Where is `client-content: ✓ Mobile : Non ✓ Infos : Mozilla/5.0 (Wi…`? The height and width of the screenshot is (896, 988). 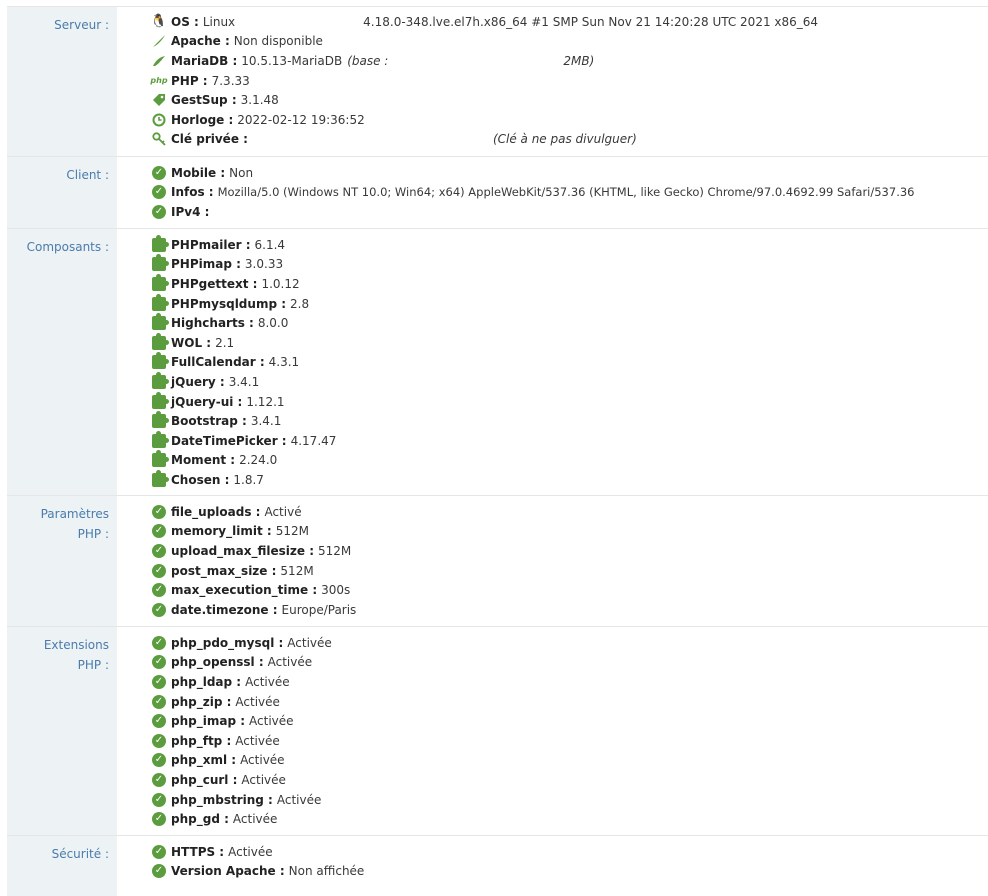 client-content: ✓ Mobile : Non ✓ Infos : Mozilla/5.0 (Wi… is located at coordinates (552, 192).